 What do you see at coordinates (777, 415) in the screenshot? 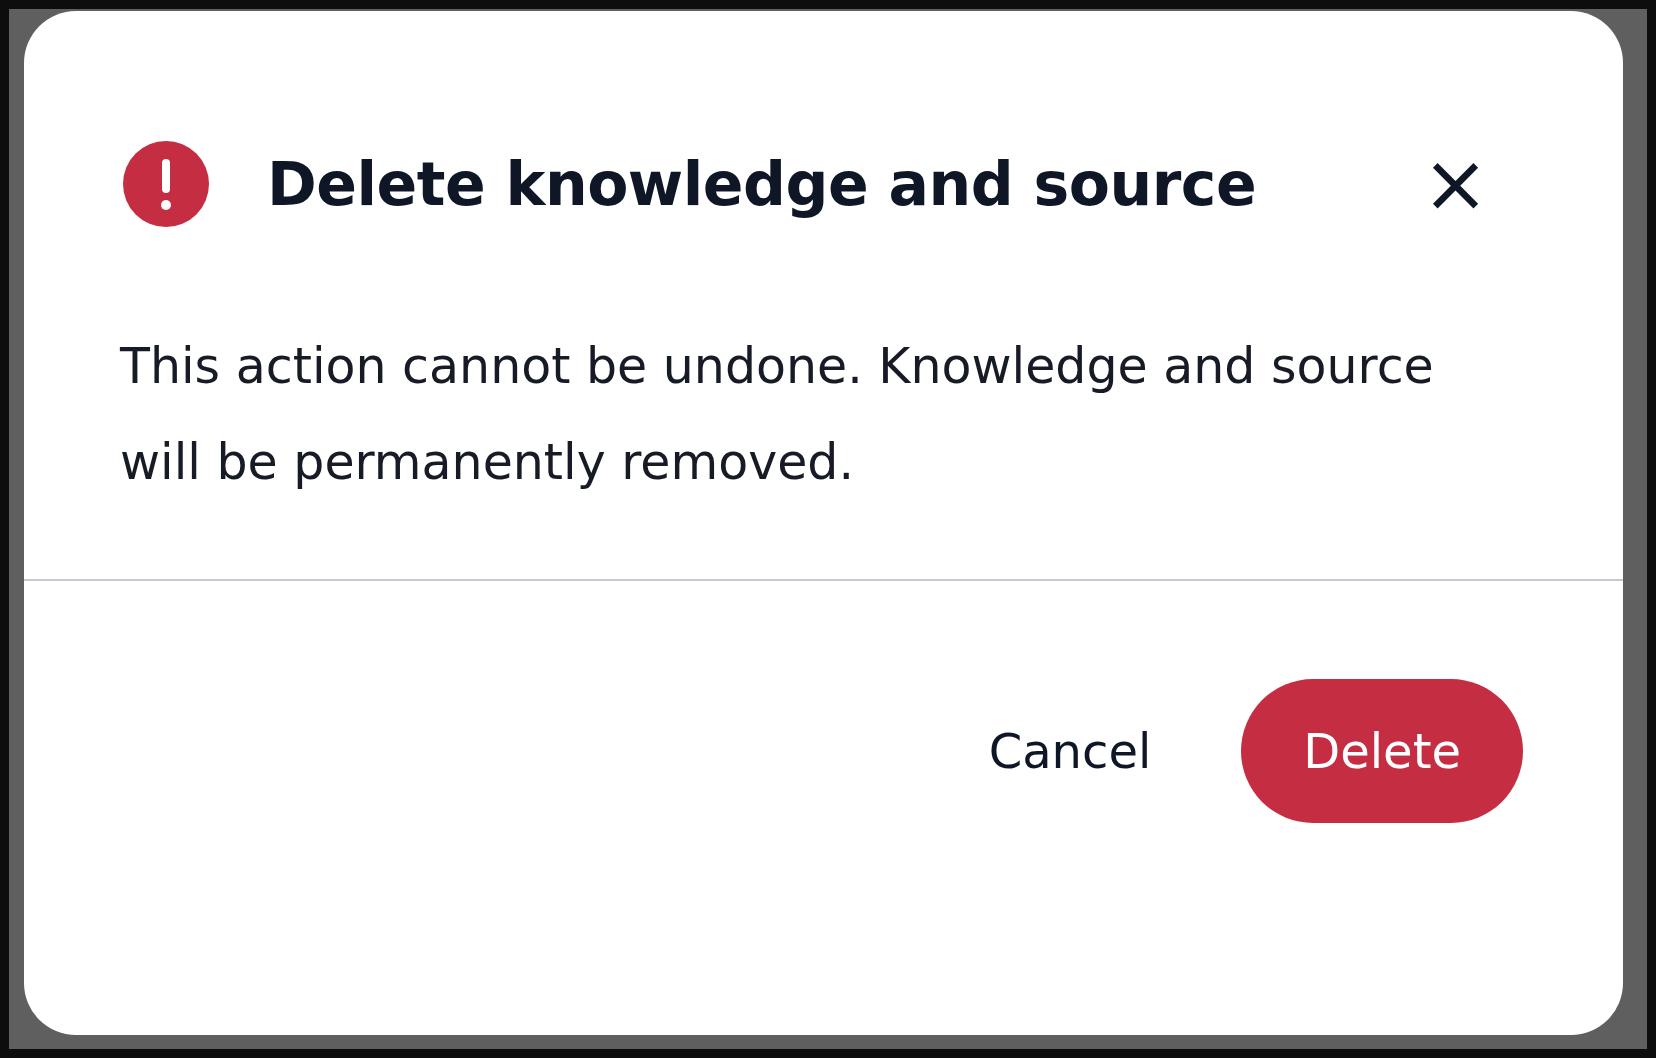
I see `dialog-message: This action cannot be undone. Knowledge and source will be permanently removed.` at bounding box center [777, 415].